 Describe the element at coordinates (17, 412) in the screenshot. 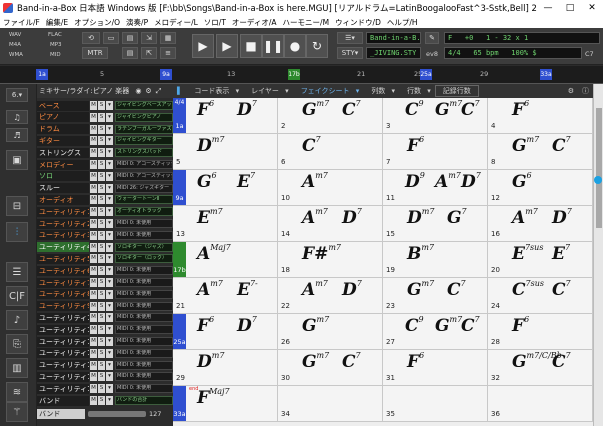

I see `guitar-icon: ⚚` at that location.